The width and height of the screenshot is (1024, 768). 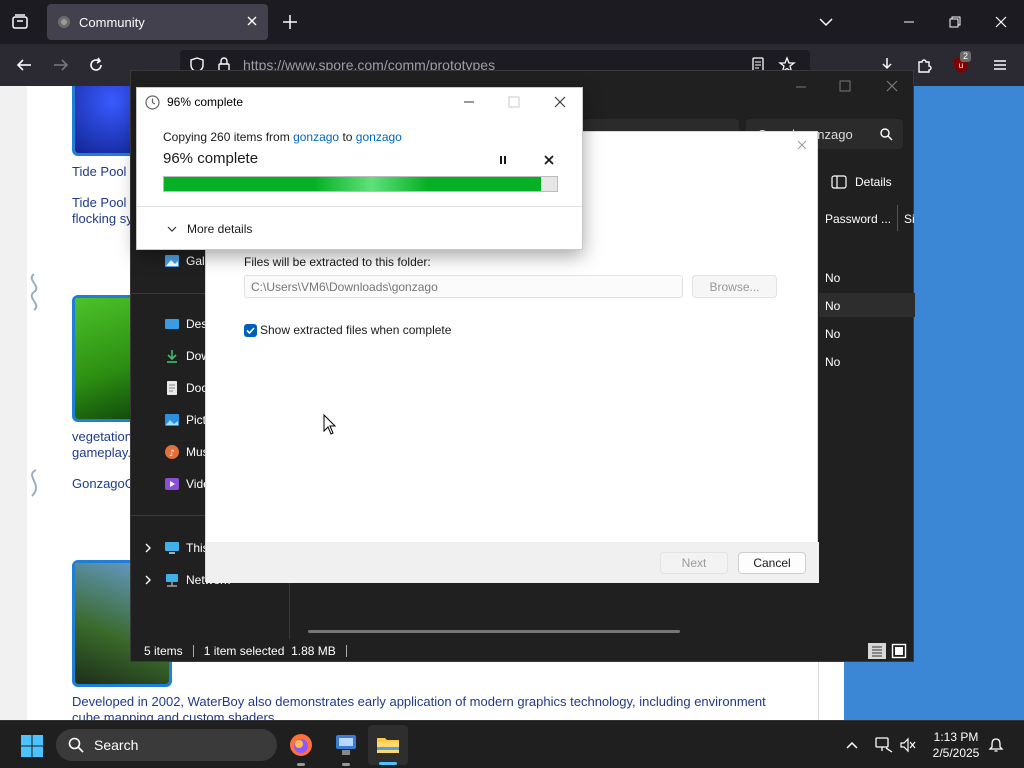 I want to click on gallery-icon, so click(x=172, y=261).